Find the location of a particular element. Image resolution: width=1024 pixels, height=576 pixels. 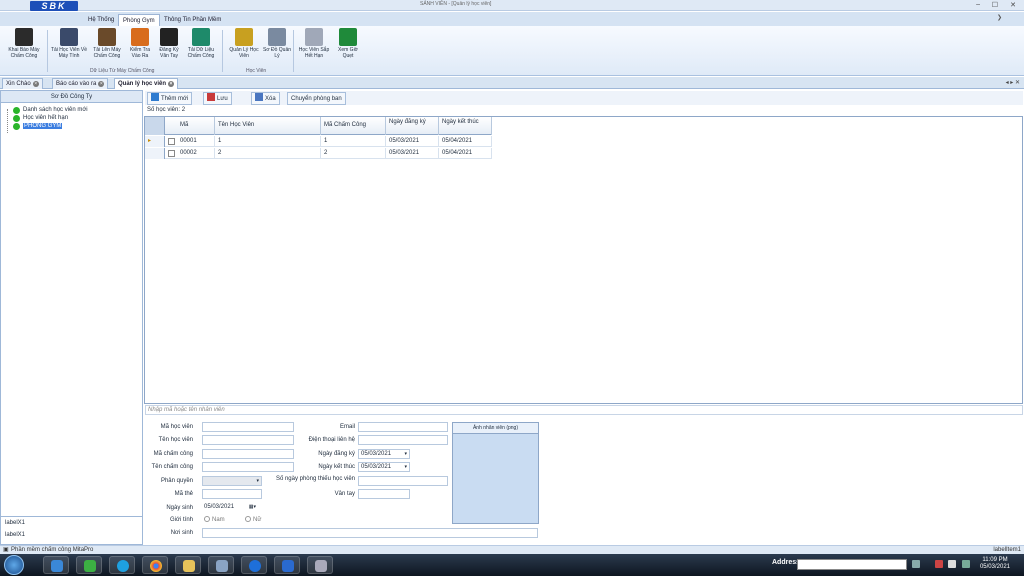

dang-ky-van-tay-button: Đăng Ký Vân Tay is located at coordinates (169, 43).